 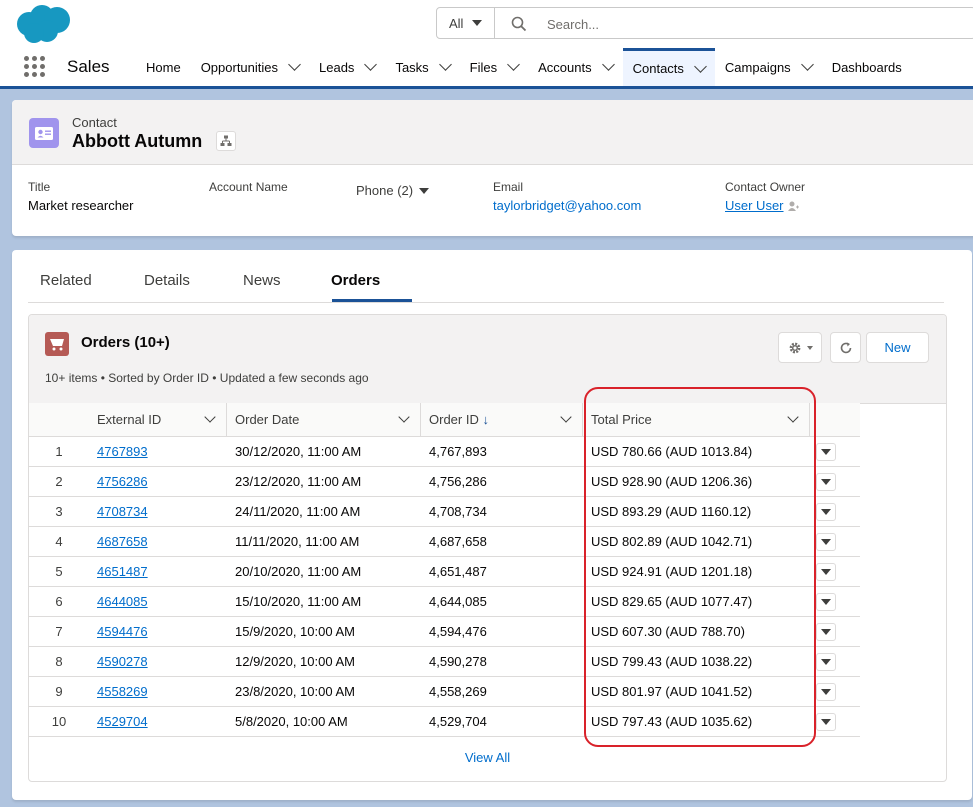 I want to click on tab-details: Details, so click(x=167, y=280).